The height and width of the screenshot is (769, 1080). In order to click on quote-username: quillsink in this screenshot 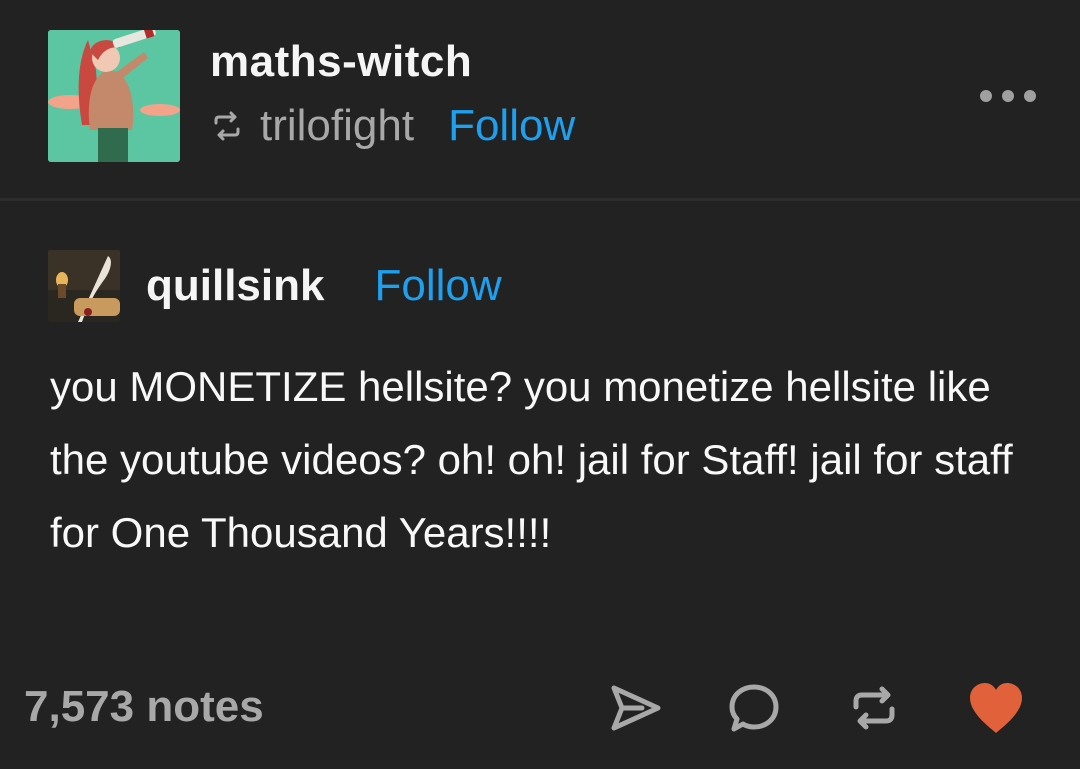, I will do `click(235, 286)`.